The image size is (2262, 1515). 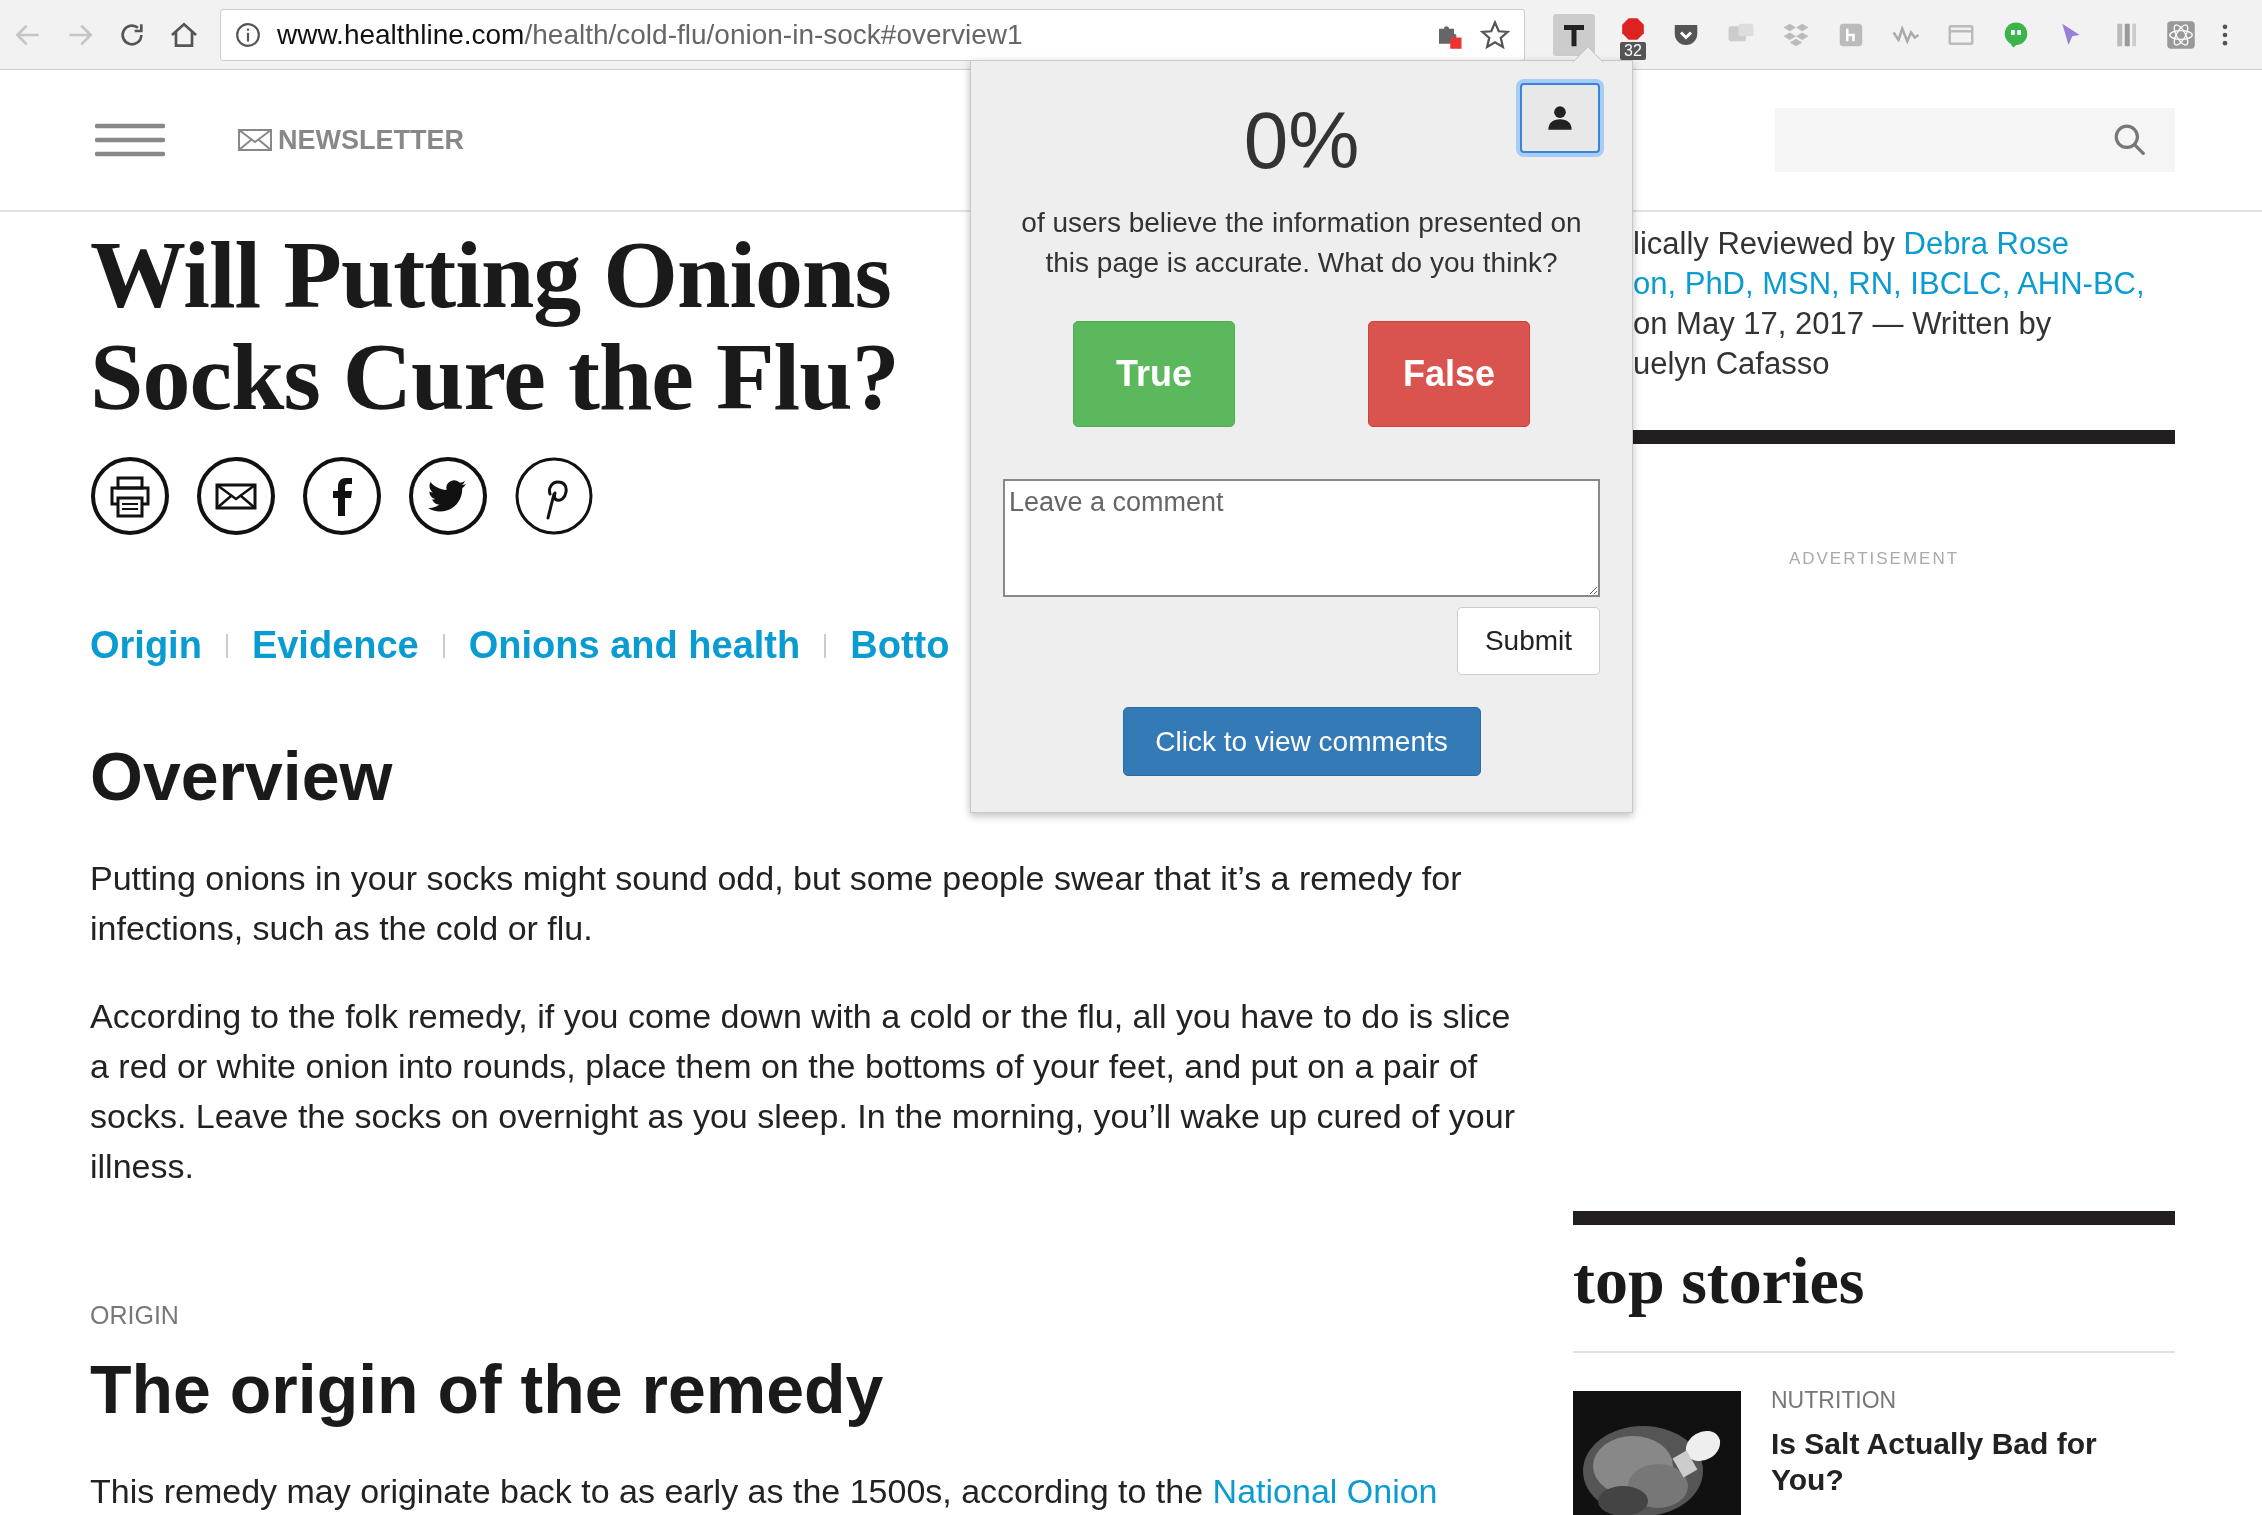 What do you see at coordinates (634, 645) in the screenshot?
I see `section-link: Onions and health` at bounding box center [634, 645].